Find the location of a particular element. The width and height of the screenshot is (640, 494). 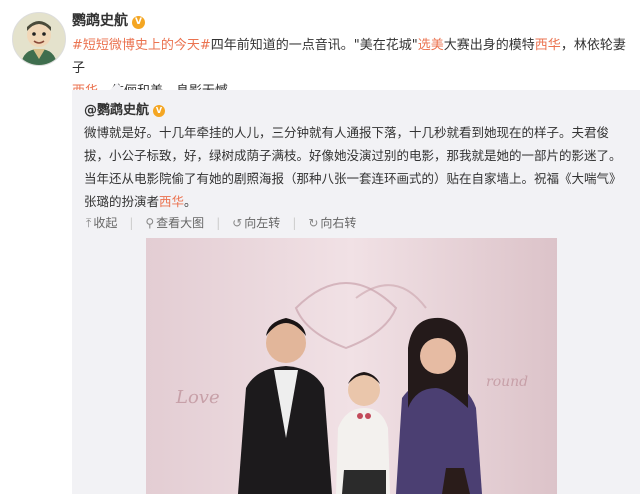

repost-author-name: @鹦鹉史航 is located at coordinates (116, 110).